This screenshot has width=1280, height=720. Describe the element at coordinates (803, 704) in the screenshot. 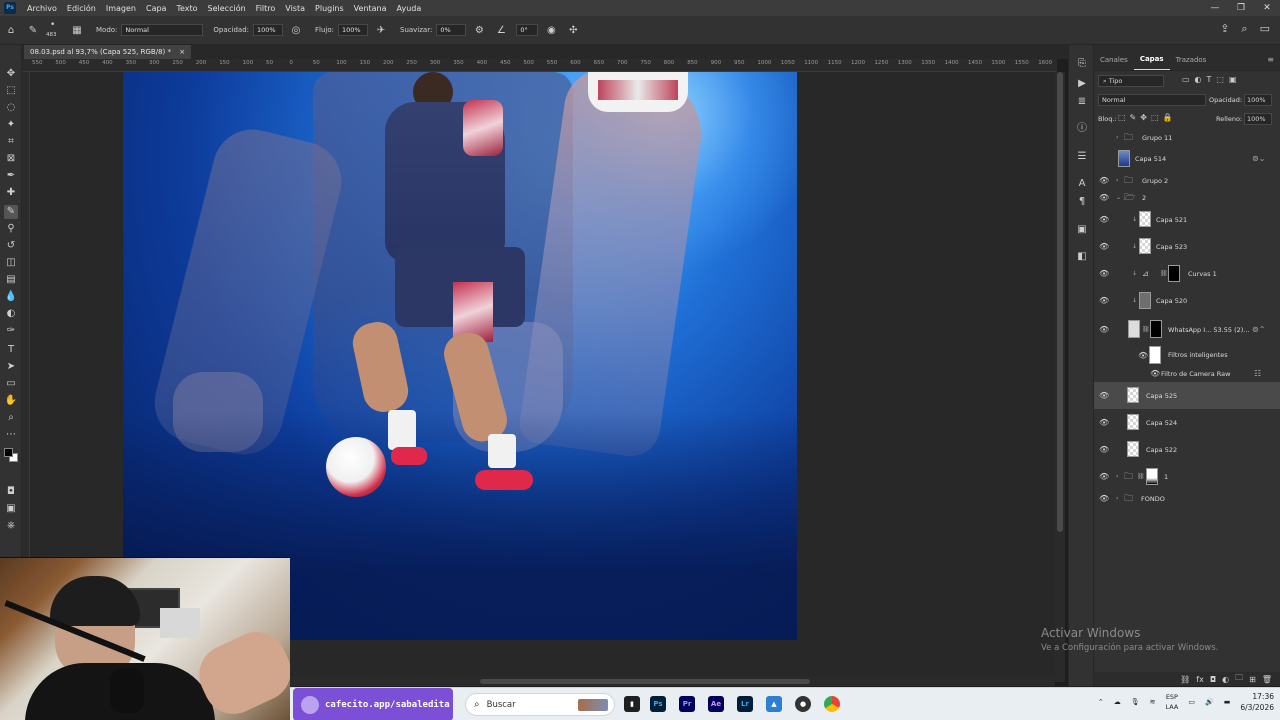

I see `obs-taskbar-icon: ●` at that location.